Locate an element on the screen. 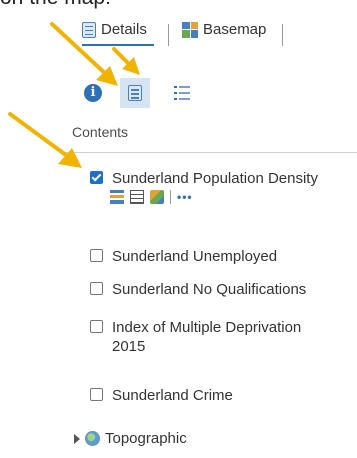 Image resolution: width=357 pixels, height=458 pixels. layer-item: Sunderland Unemployed is located at coordinates (183, 256).